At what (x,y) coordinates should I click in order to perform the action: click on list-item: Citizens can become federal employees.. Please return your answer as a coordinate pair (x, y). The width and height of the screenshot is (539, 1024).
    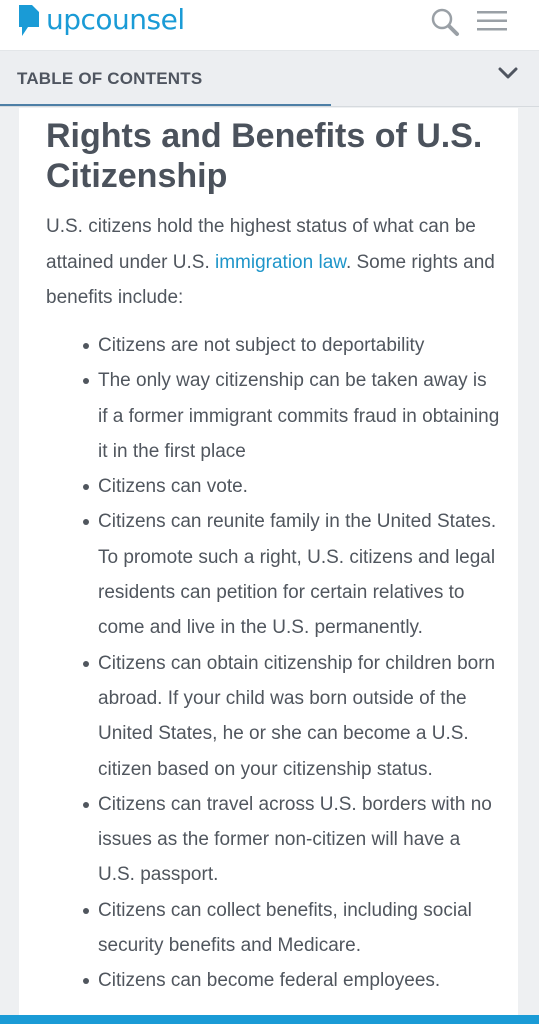
    Looking at the image, I should click on (287, 980).